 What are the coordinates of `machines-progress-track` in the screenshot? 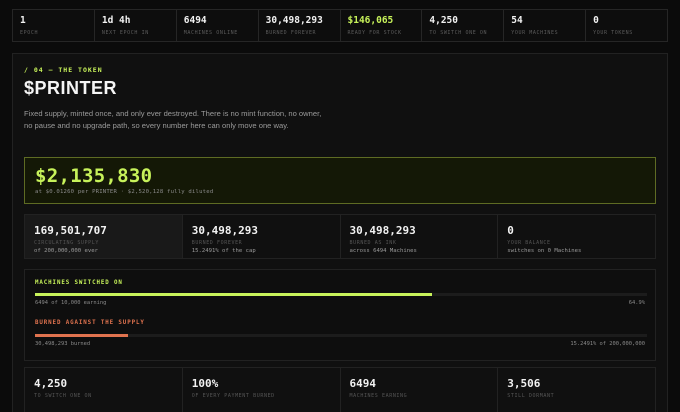 It's located at (341, 294).